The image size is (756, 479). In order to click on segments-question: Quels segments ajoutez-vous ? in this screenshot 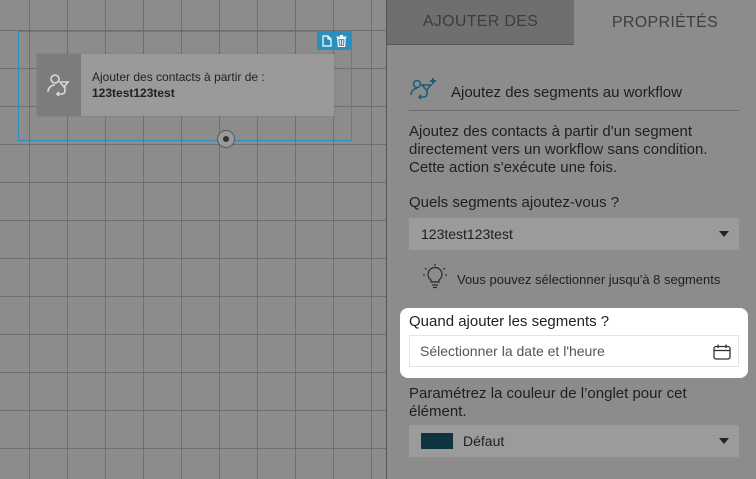, I will do `click(514, 202)`.